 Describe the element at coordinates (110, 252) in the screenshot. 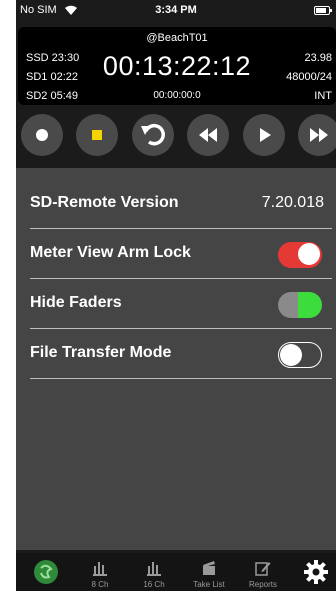

I see `arm-lock-label: Meter View Arm Lock` at that location.